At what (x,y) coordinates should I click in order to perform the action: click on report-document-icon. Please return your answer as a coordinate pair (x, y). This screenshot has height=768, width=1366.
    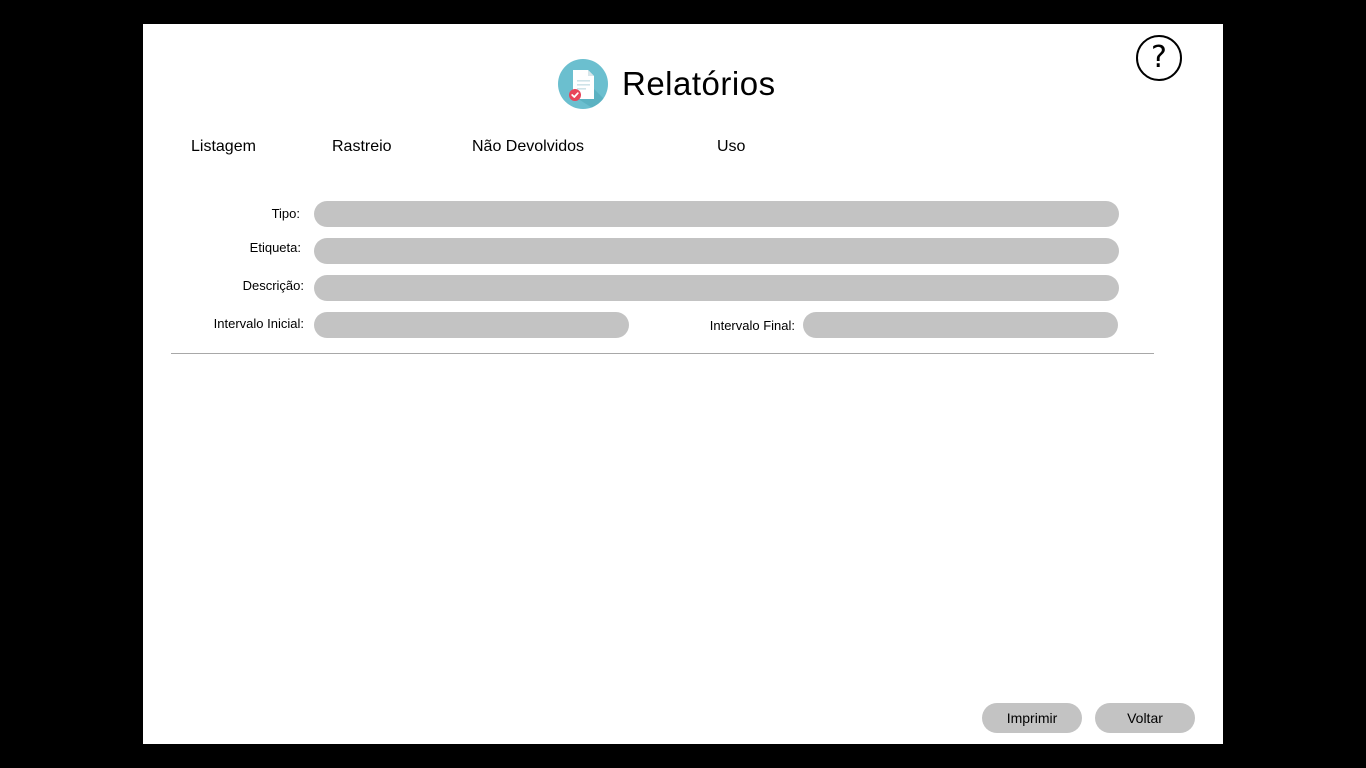
    Looking at the image, I should click on (583, 84).